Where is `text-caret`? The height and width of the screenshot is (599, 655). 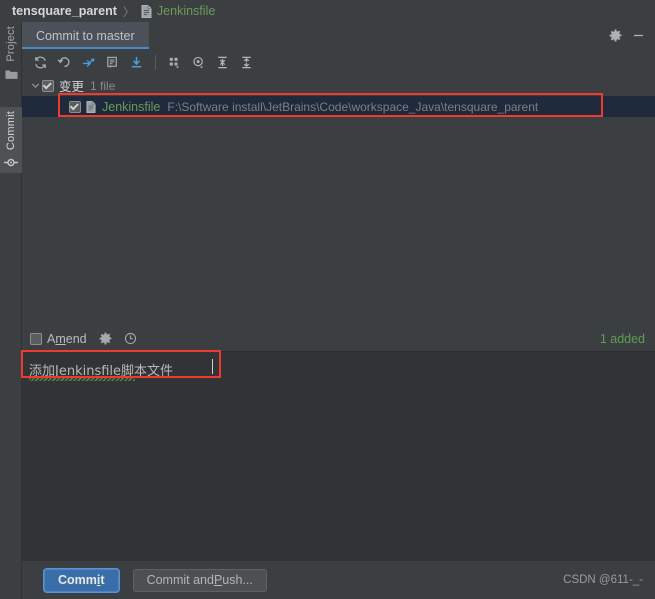 text-caret is located at coordinates (212, 366).